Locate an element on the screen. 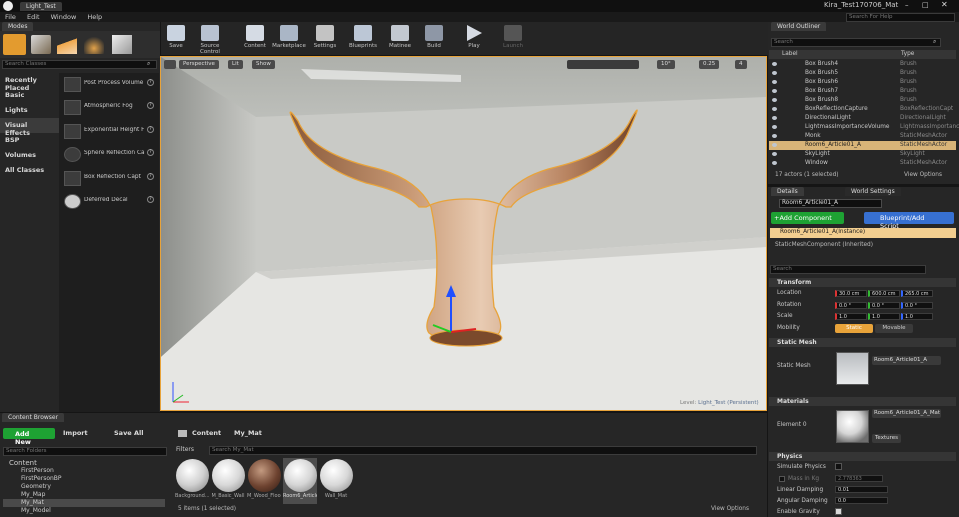  place-item-sphere-reflection: Sphere Reflection Ca? is located at coordinates (109, 155).